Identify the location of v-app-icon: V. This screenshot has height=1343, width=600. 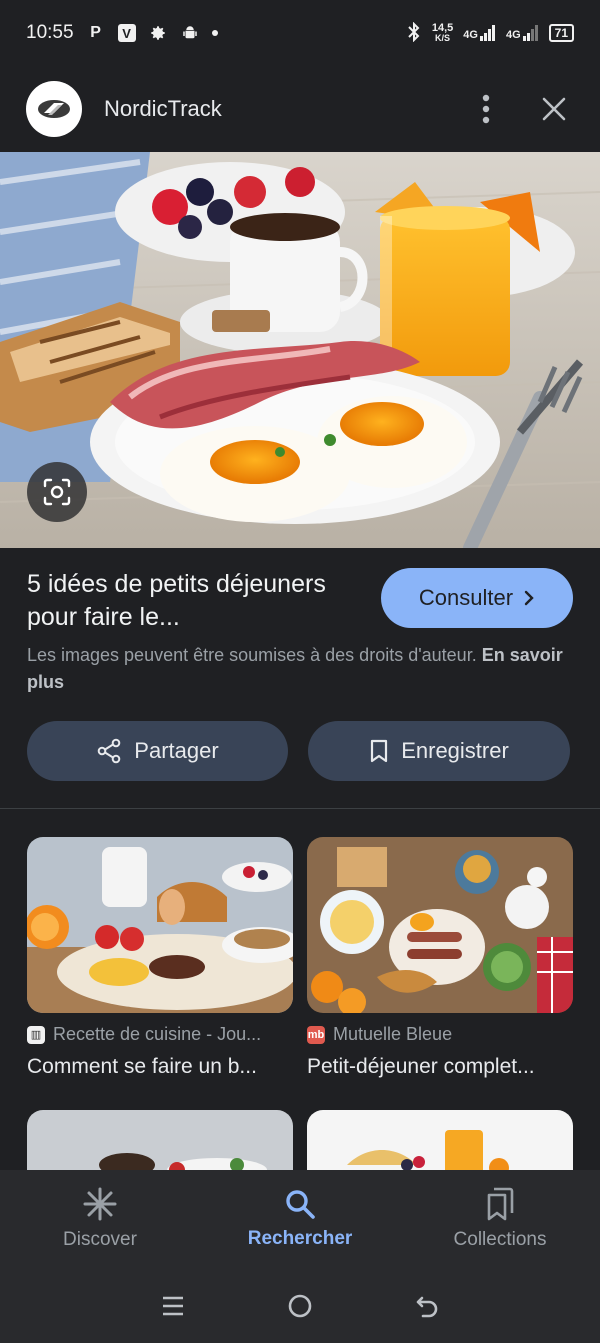
(126, 33).